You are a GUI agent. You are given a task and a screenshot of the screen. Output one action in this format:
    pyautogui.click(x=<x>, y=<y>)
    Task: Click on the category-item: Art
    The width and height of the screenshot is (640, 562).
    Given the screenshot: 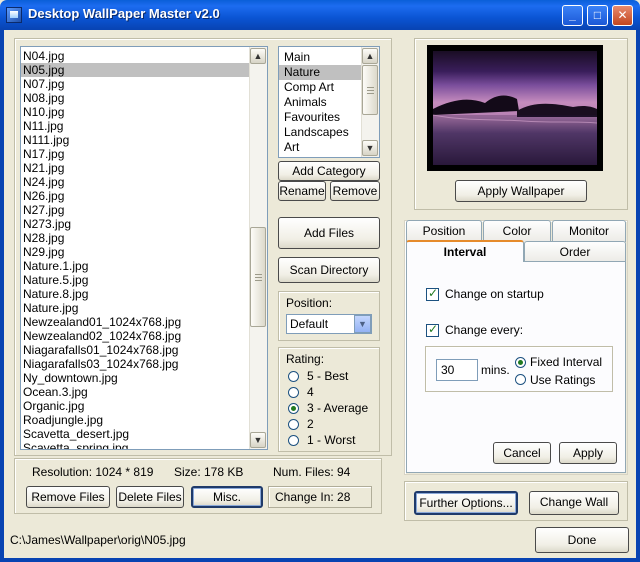 What is the action you would take?
    pyautogui.click(x=320, y=147)
    